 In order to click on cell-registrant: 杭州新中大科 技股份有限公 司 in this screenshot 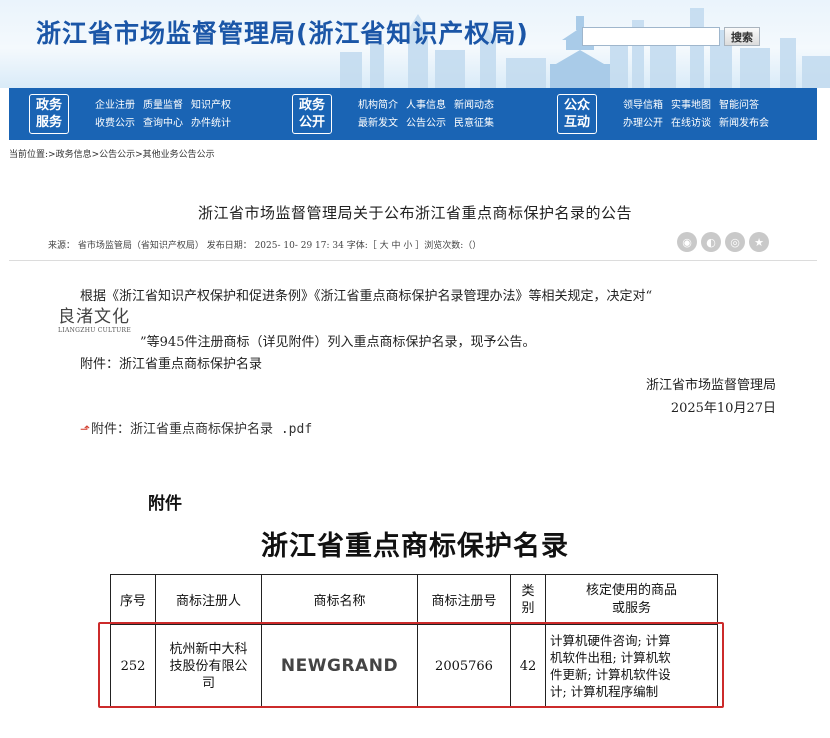, I will do `click(208, 666)`.